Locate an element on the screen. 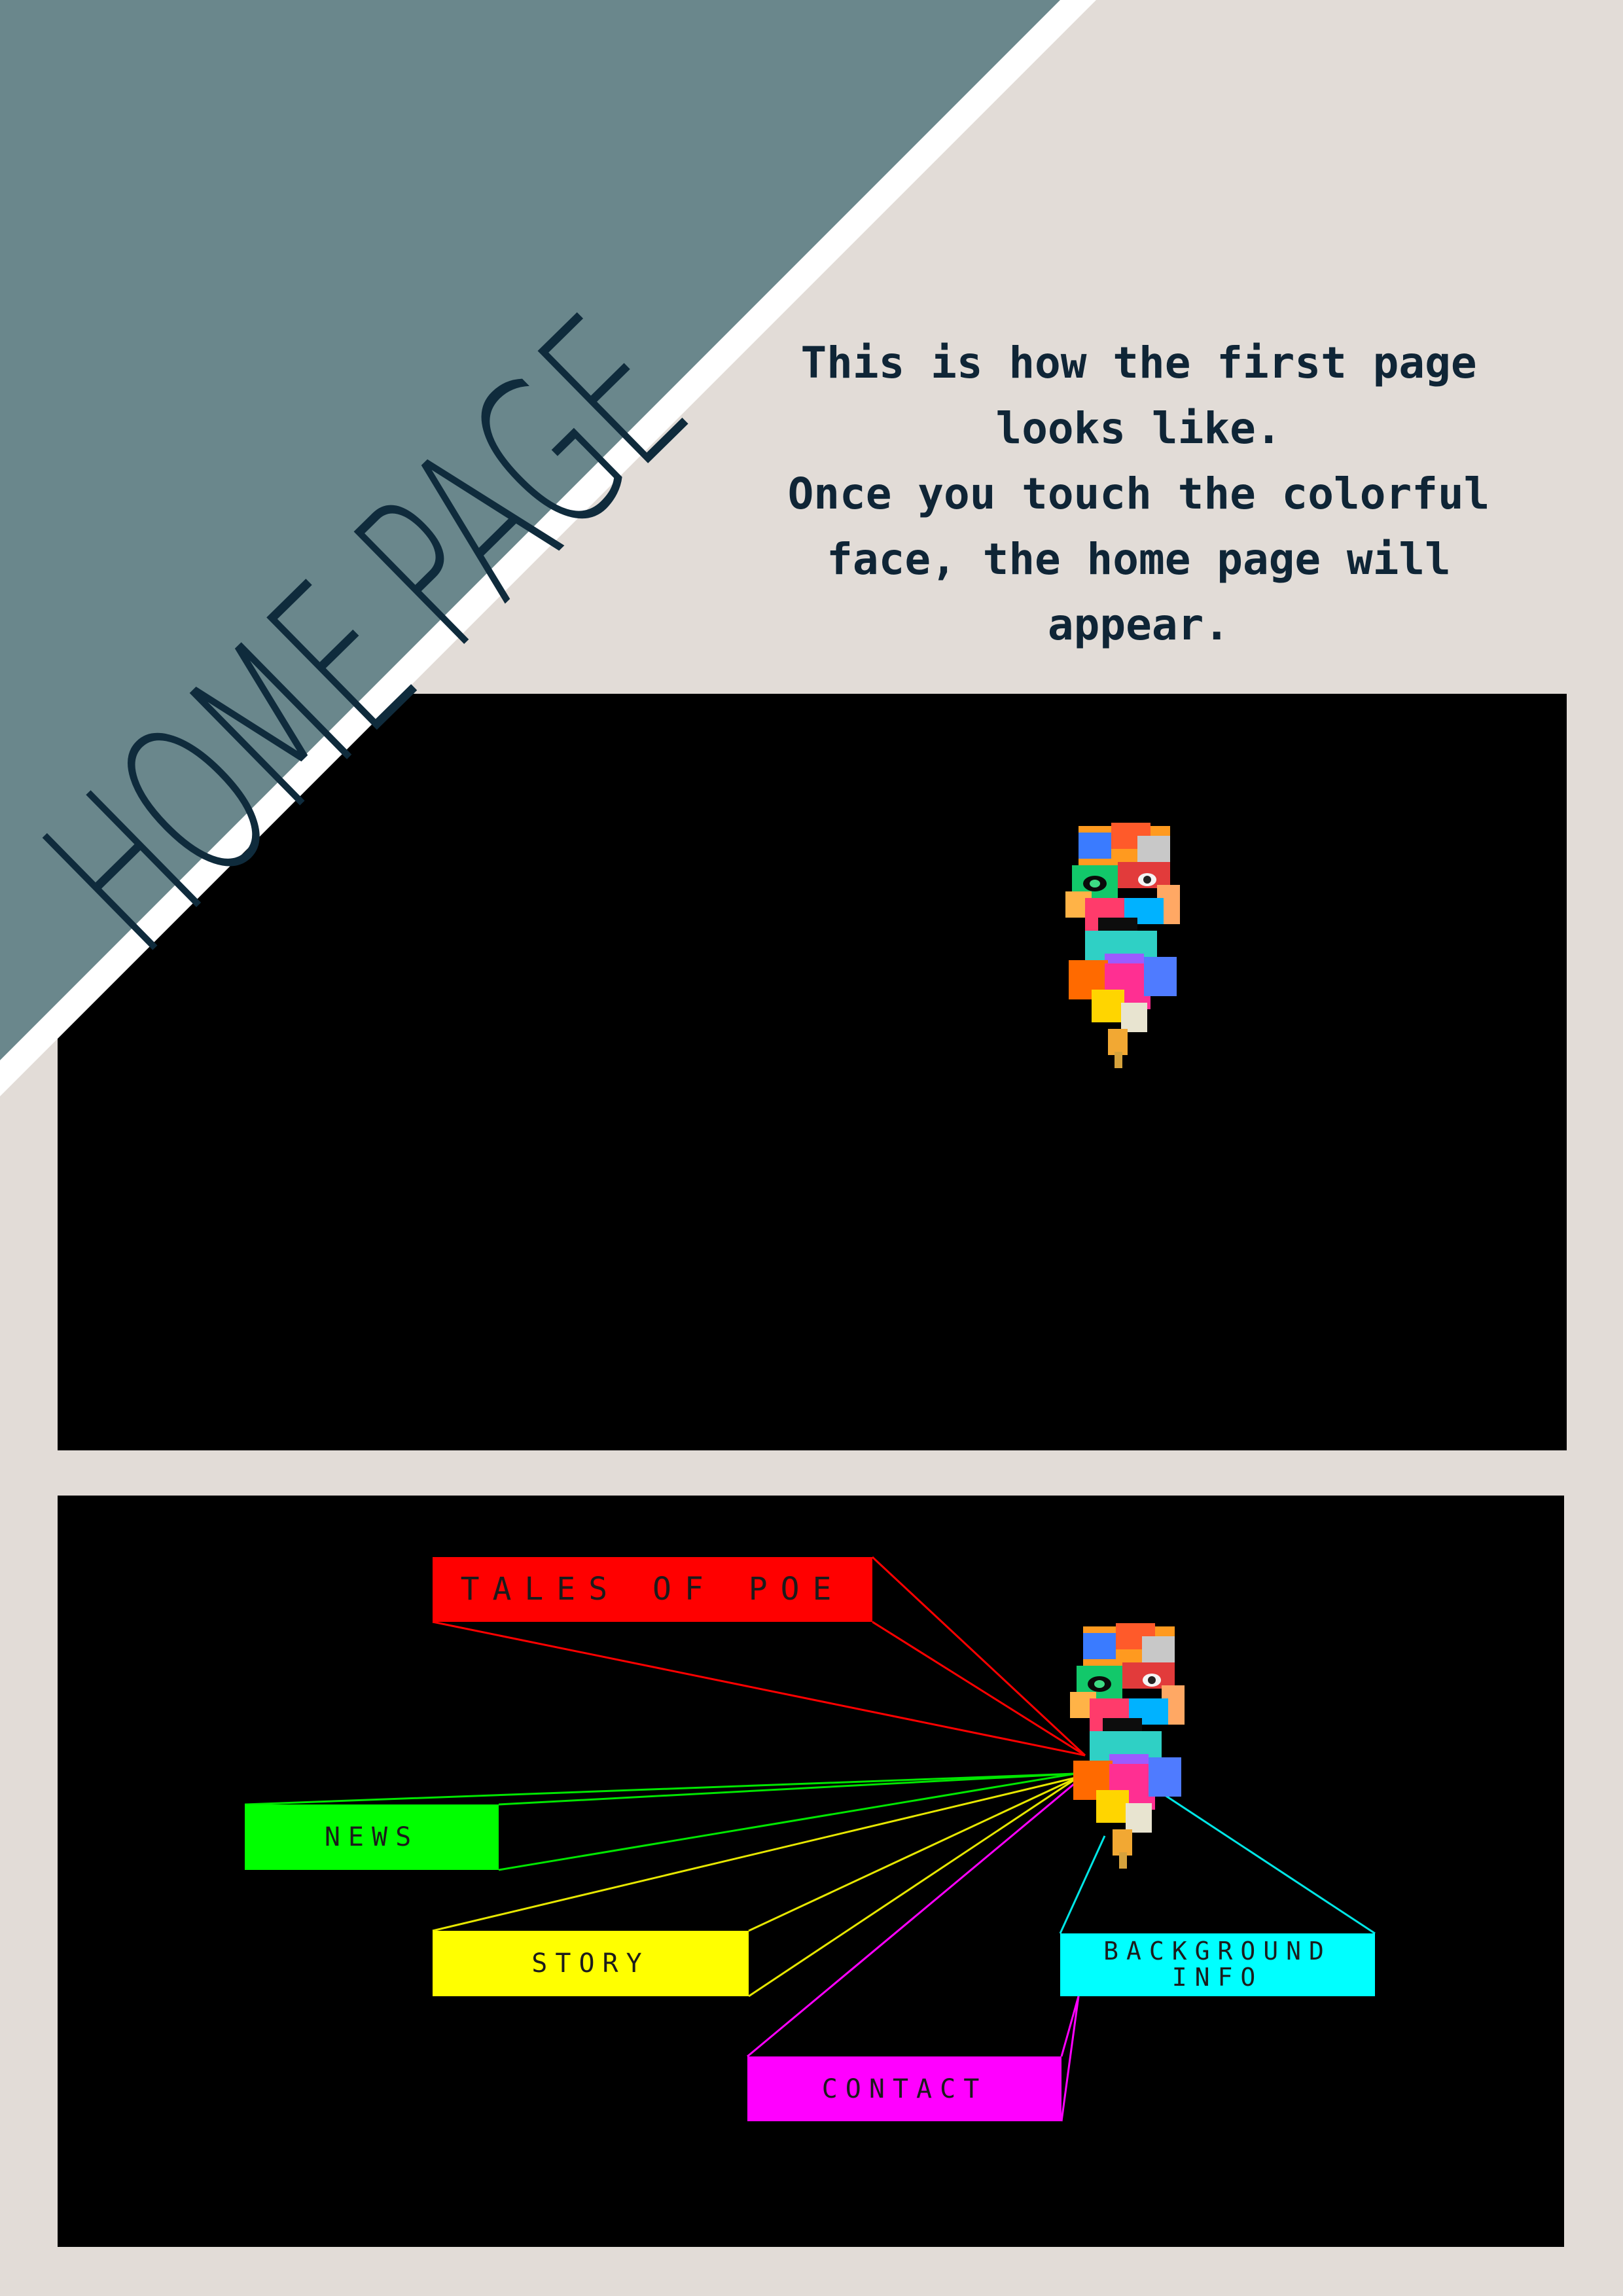 Image resolution: width=1623 pixels, height=2296 pixels. menu-story-button: STORY is located at coordinates (591, 1963).